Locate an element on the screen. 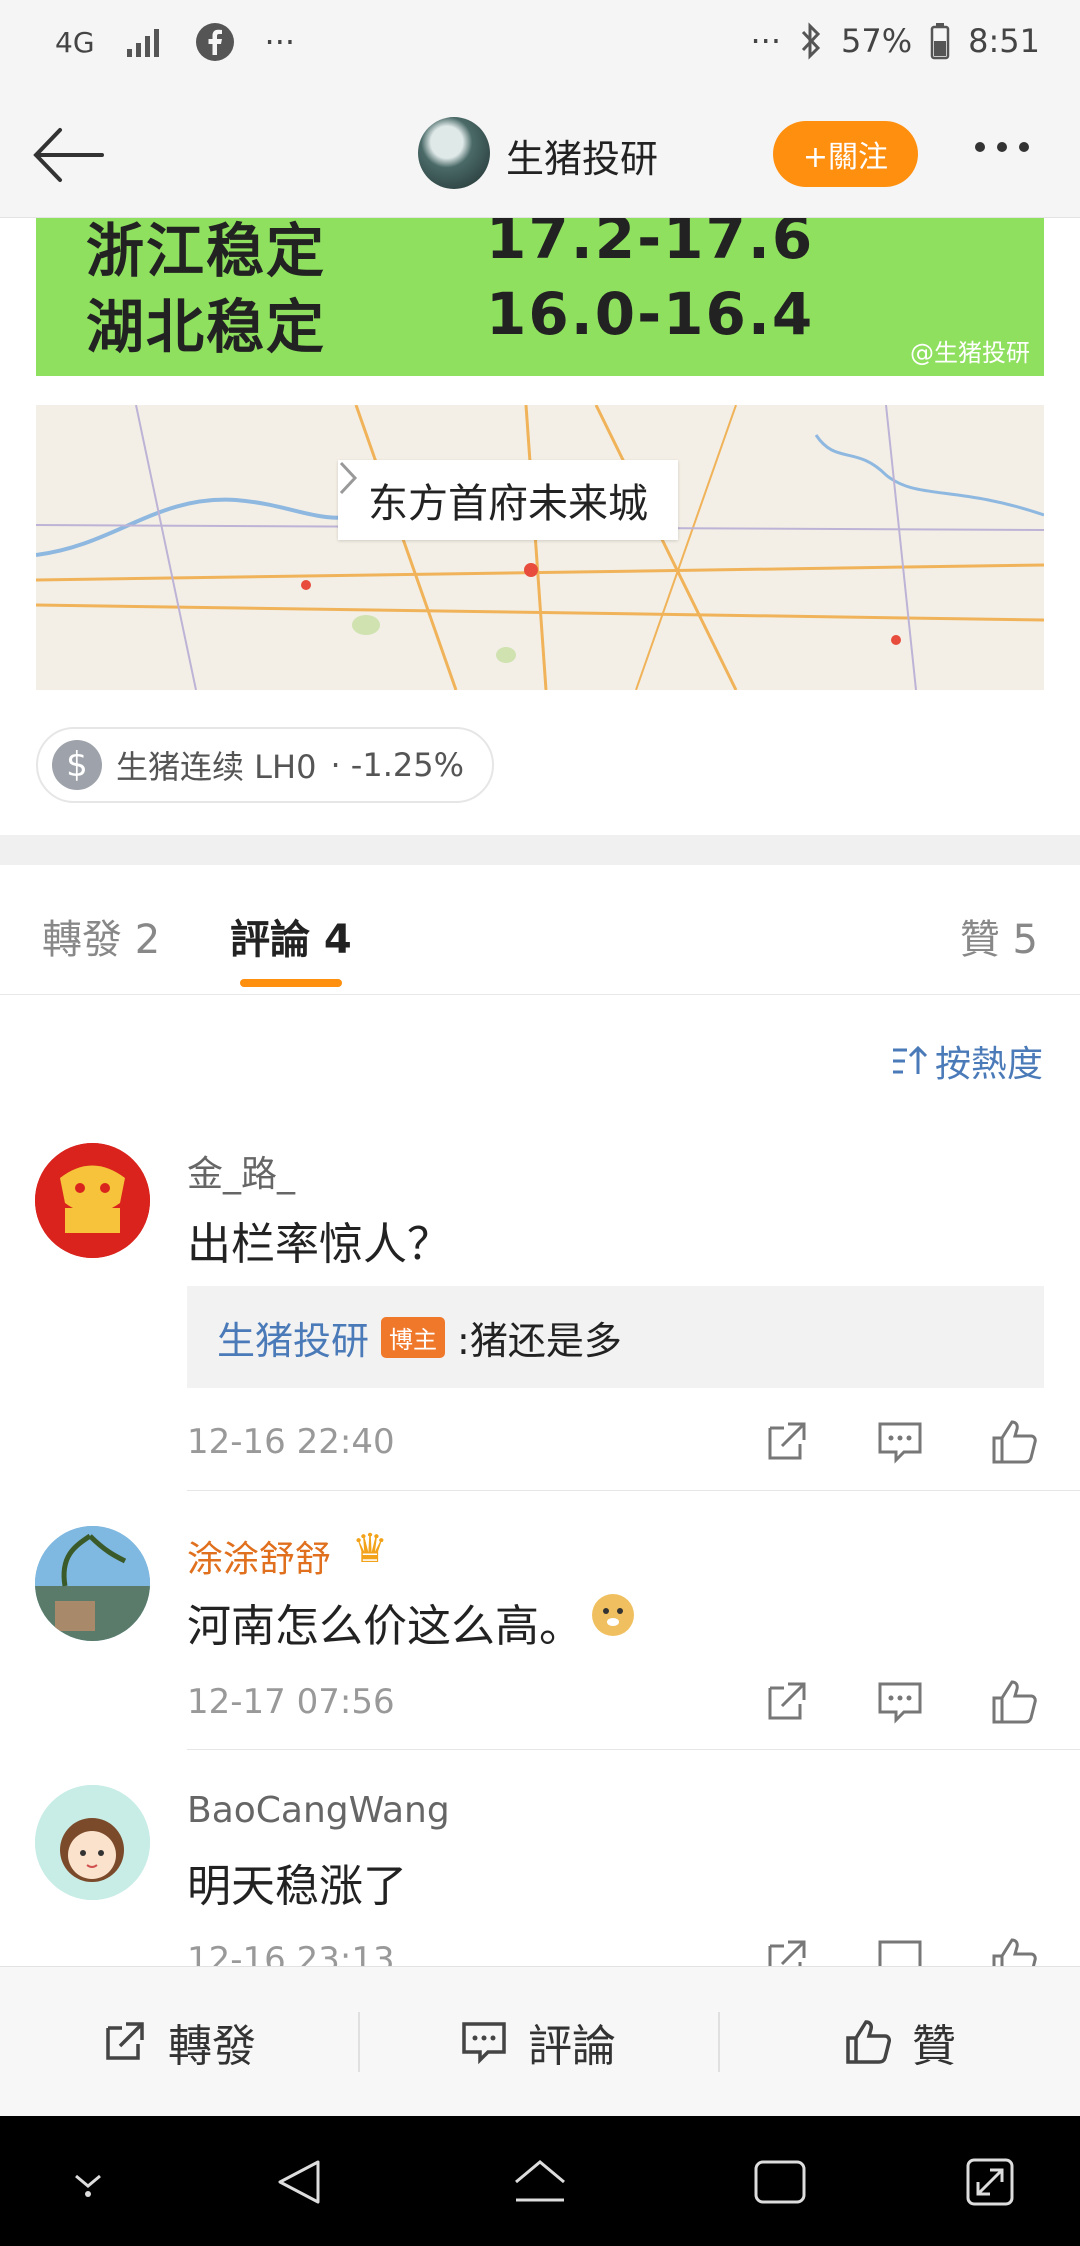 This screenshot has height=2246, width=1080. price-row: 湖北稳定 16.0-16.4 is located at coordinates (449, 322).